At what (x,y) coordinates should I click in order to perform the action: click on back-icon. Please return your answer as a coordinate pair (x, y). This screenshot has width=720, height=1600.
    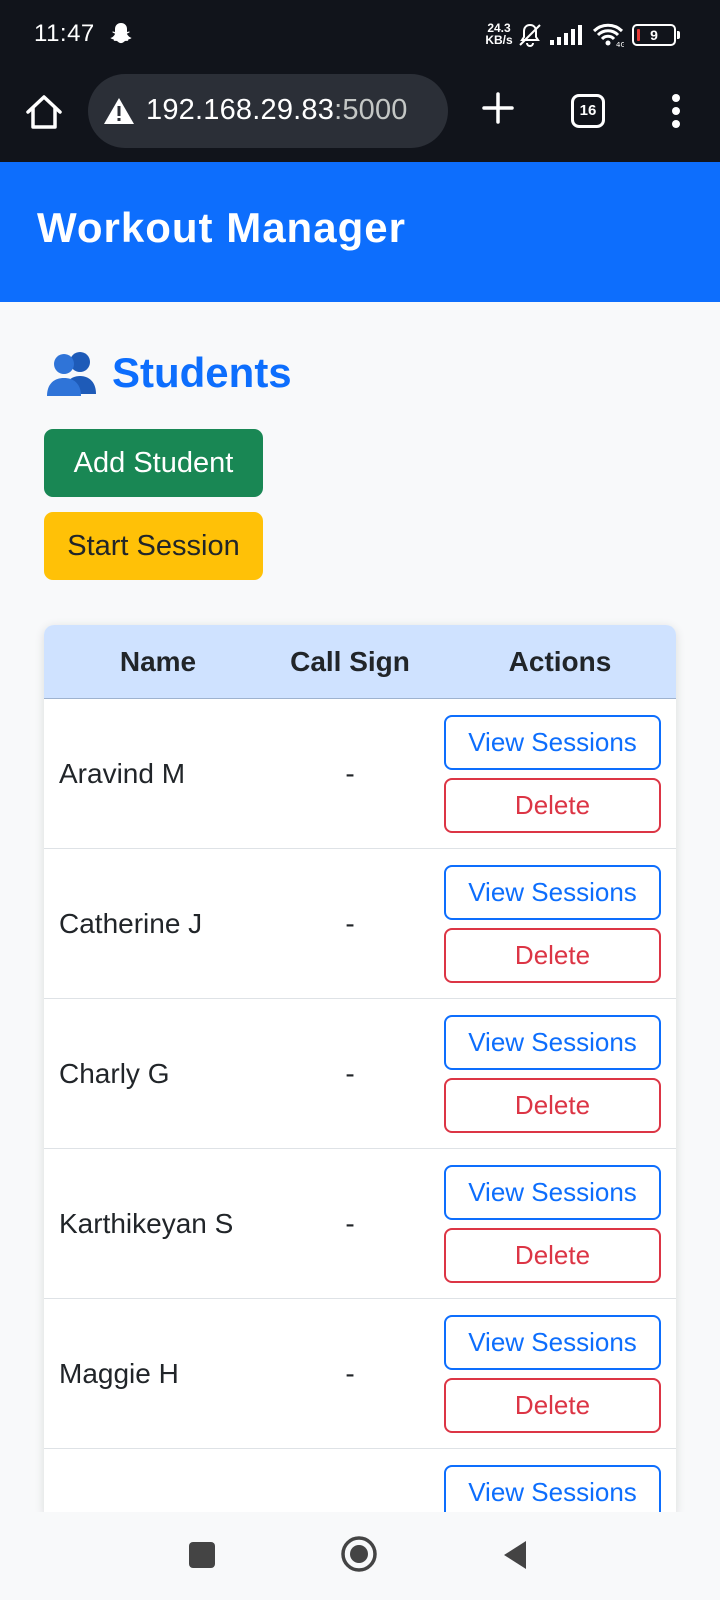
    Looking at the image, I should click on (515, 1555).